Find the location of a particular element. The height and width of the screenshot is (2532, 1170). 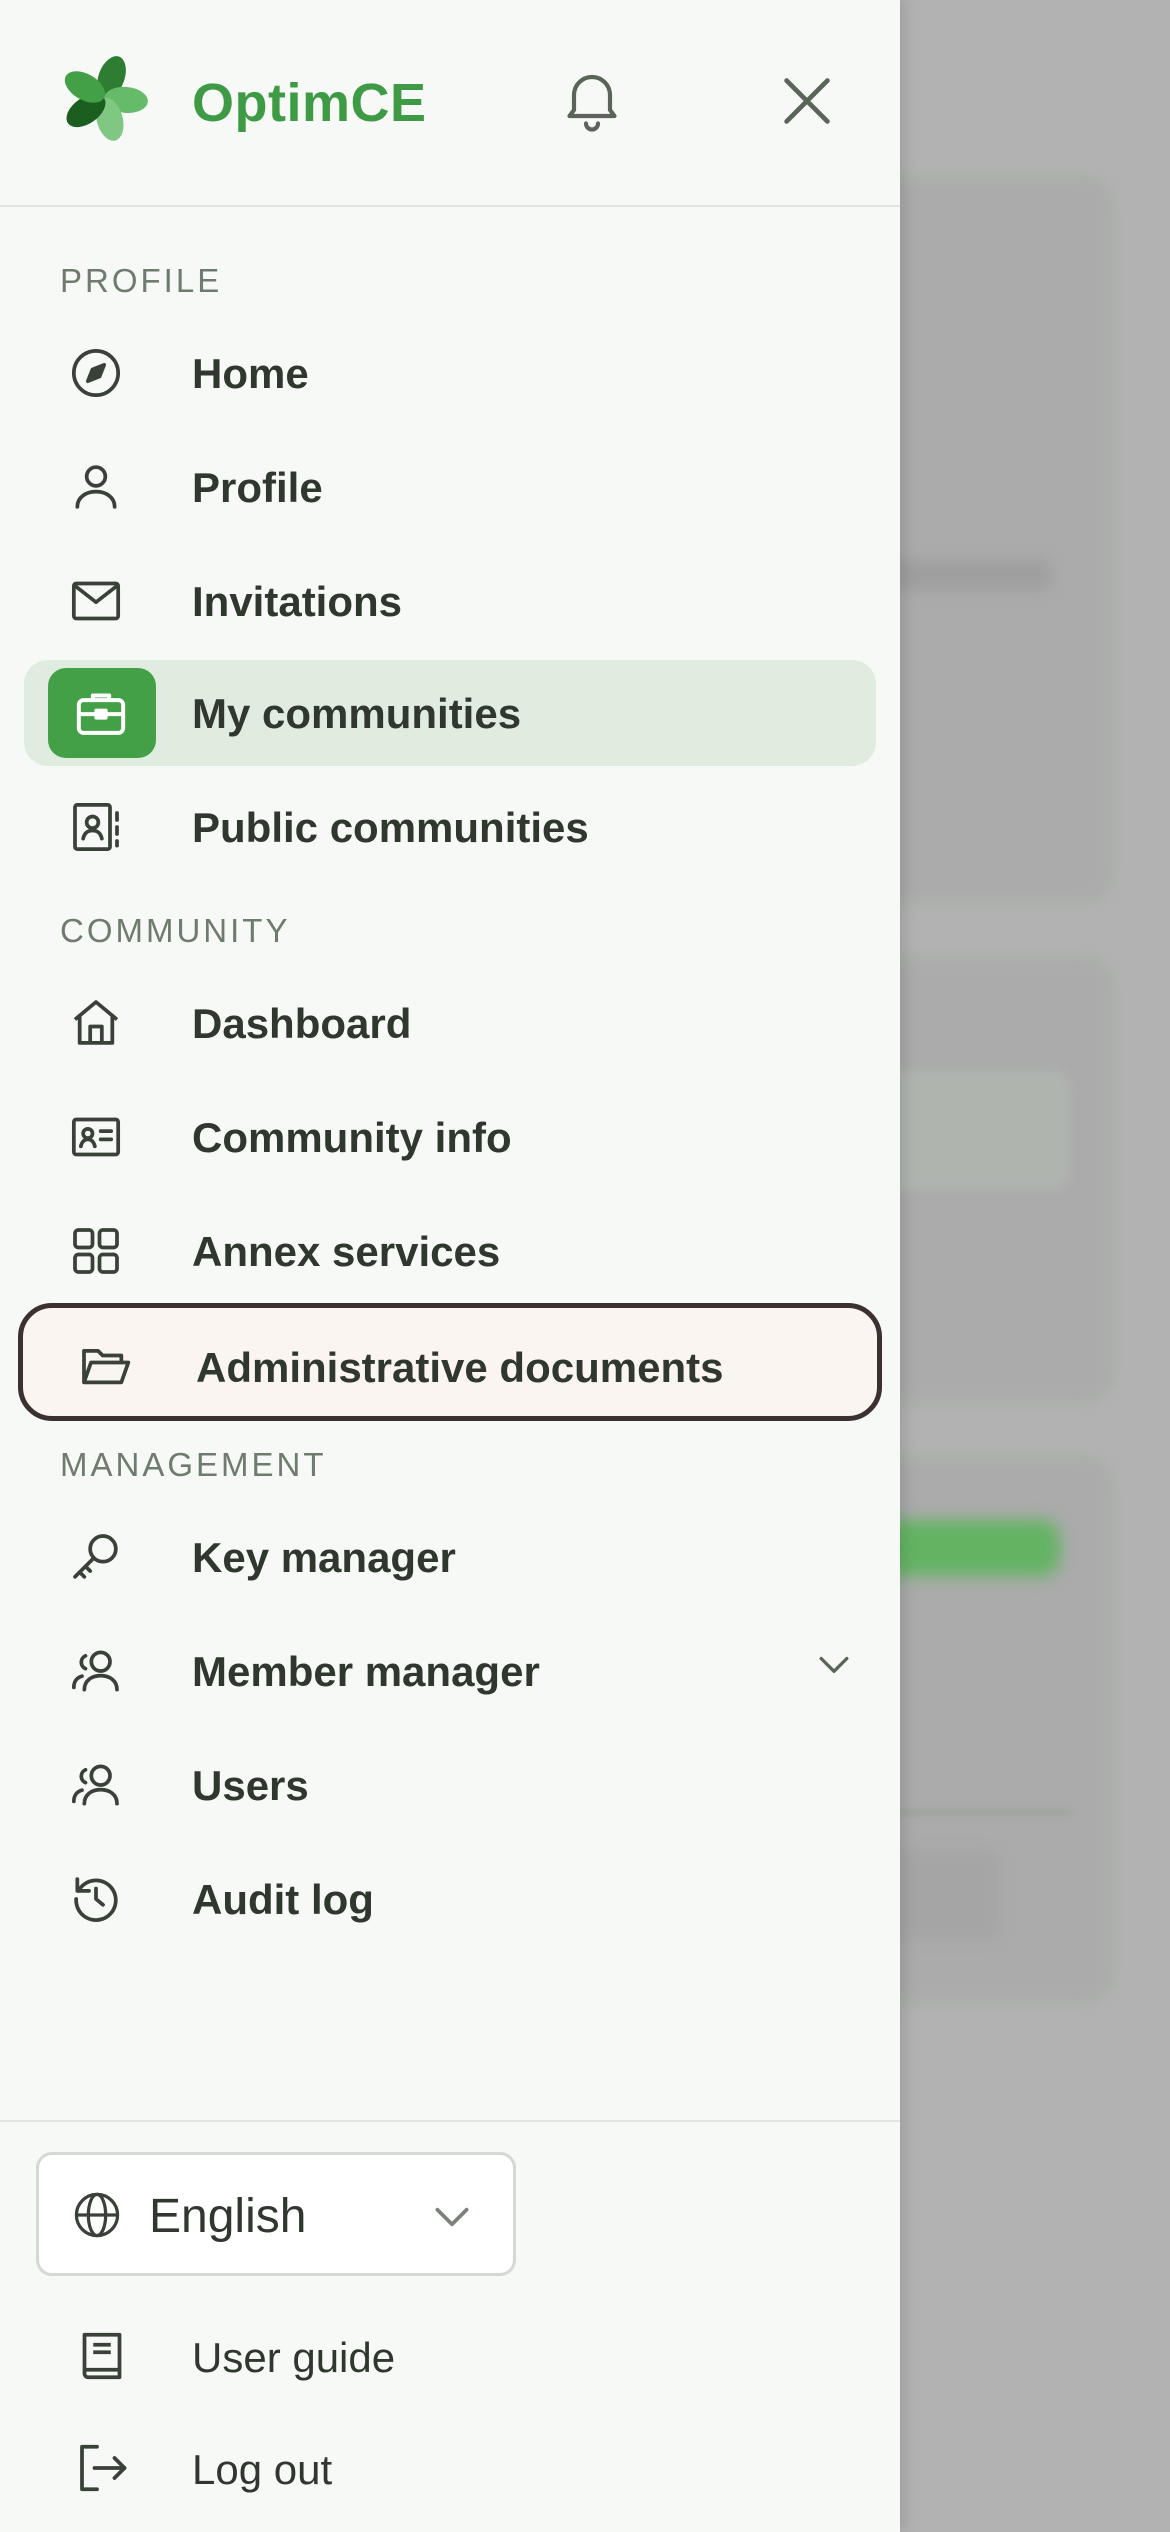

contact-book-icon is located at coordinates (96, 827).